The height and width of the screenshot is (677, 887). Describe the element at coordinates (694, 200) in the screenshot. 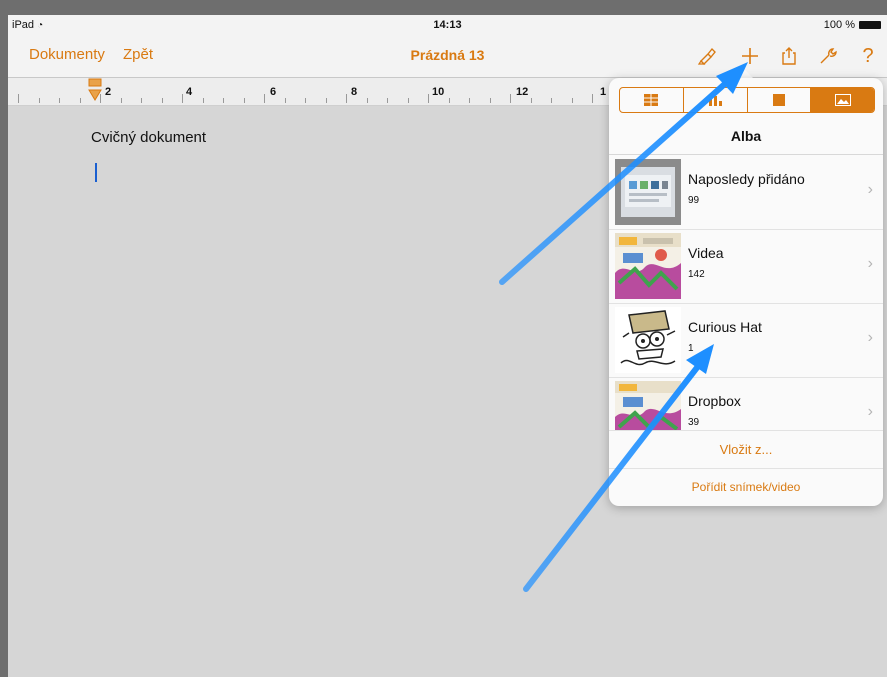

I see `album-count: 99` at that location.